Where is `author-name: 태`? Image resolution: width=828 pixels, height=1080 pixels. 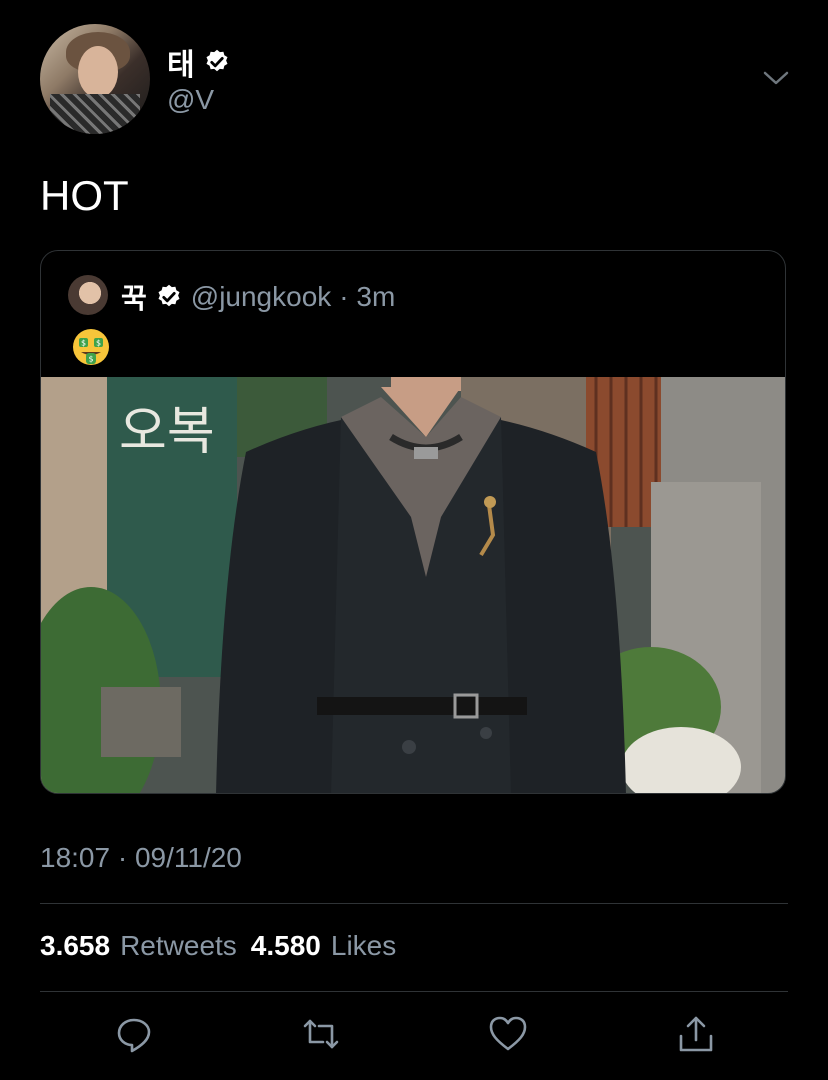 author-name: 태 is located at coordinates (181, 62).